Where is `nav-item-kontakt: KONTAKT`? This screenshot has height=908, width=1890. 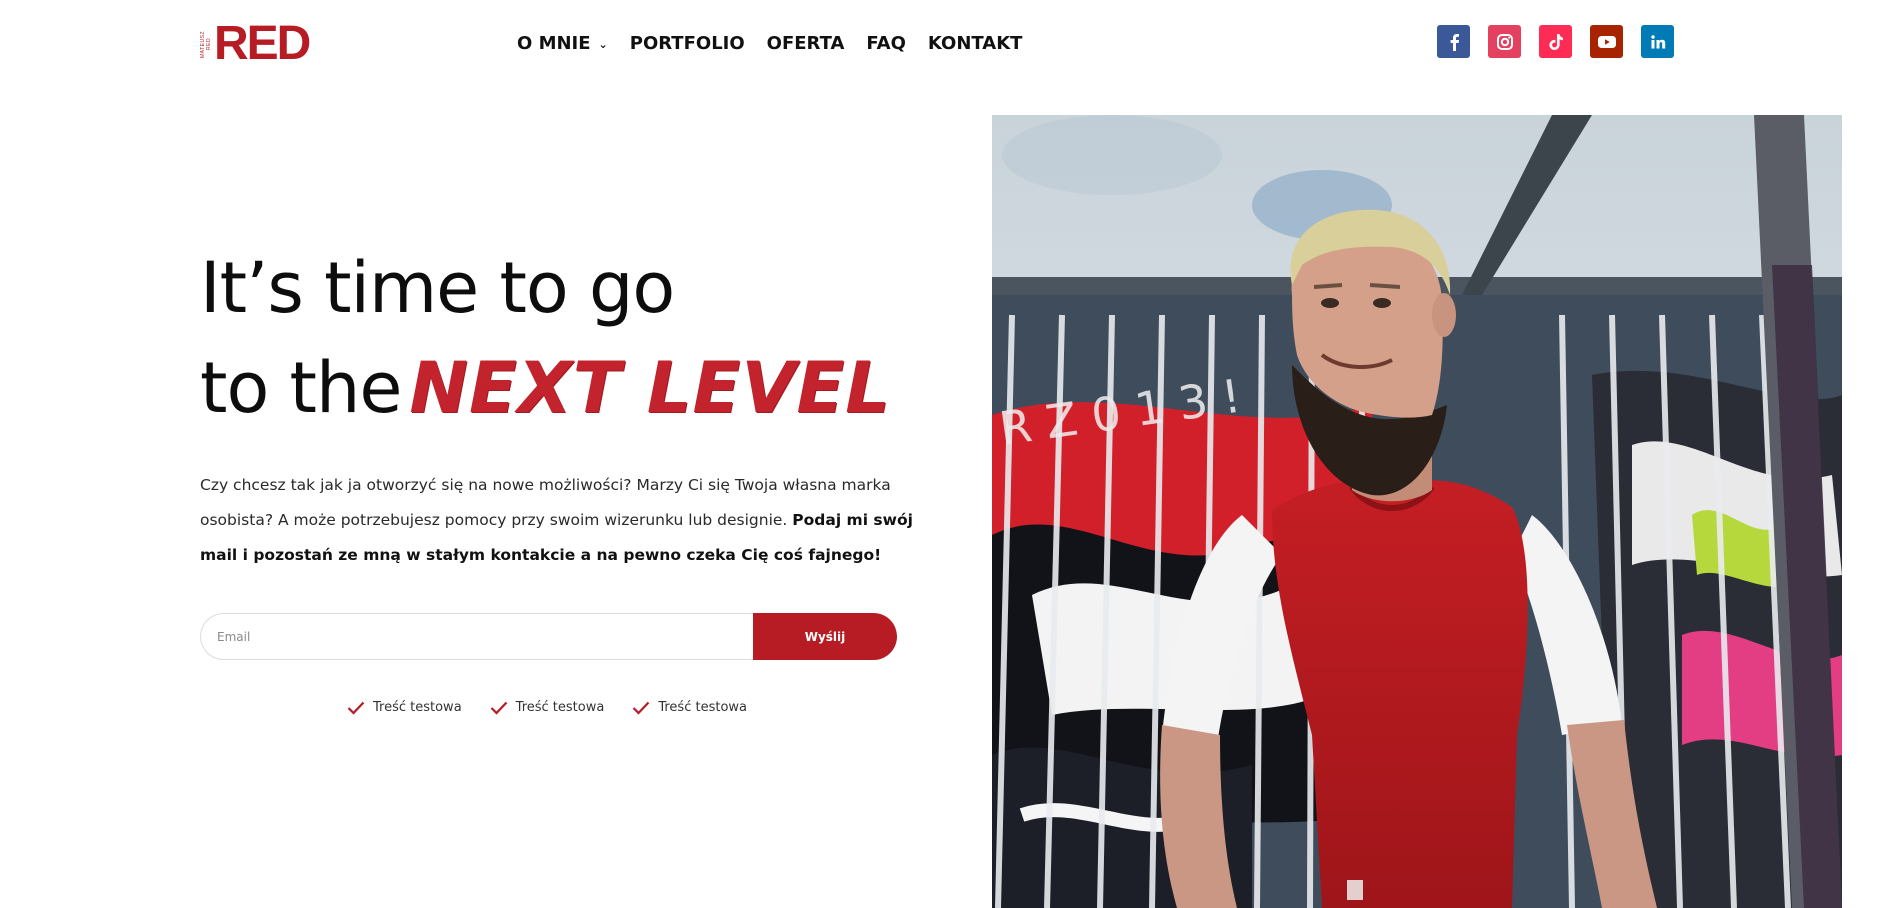
nav-item-kontakt: KONTAKT is located at coordinates (975, 43).